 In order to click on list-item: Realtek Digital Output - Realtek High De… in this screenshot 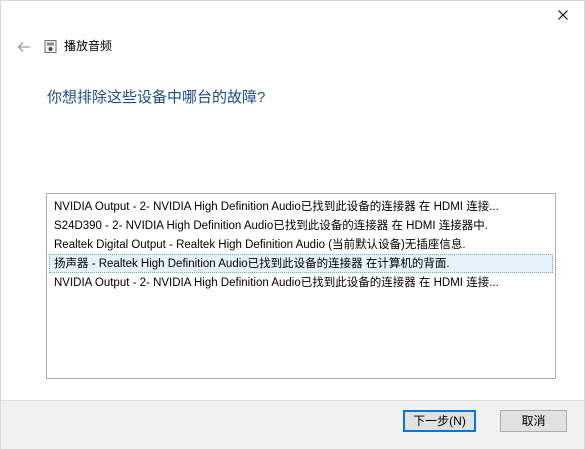, I will do `click(301, 244)`.